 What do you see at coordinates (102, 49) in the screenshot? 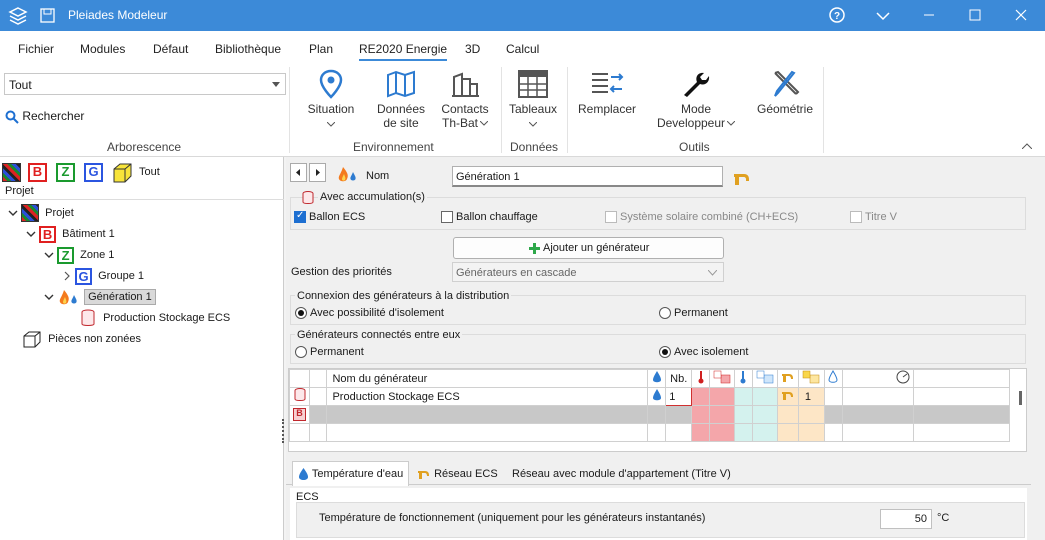
I see `menu-modules: Modules` at bounding box center [102, 49].